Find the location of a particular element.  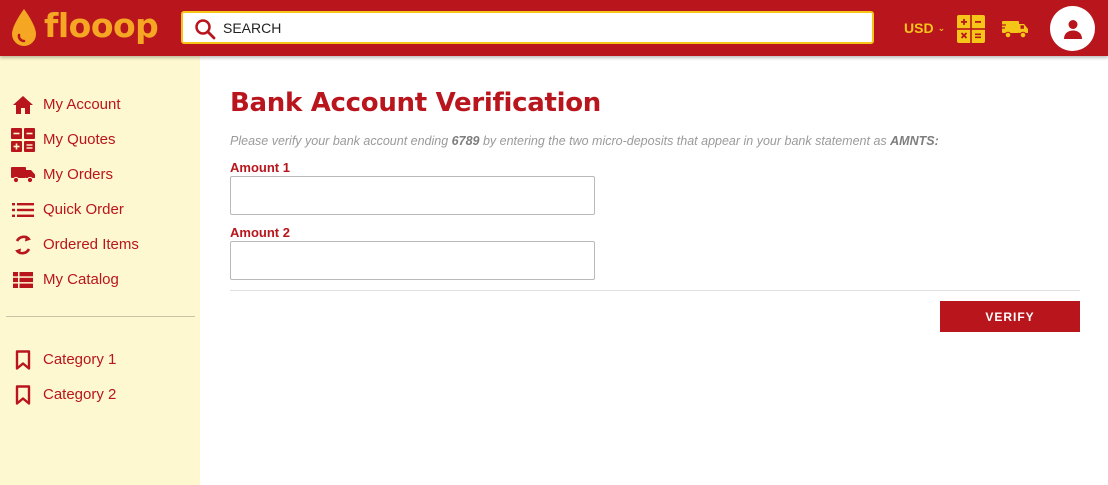

search-icon is located at coordinates (205, 29).